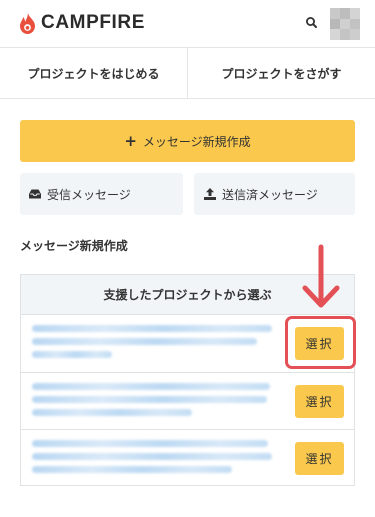  Describe the element at coordinates (89, 194) in the screenshot. I see `inbox-label: 受信メッセージ` at that location.